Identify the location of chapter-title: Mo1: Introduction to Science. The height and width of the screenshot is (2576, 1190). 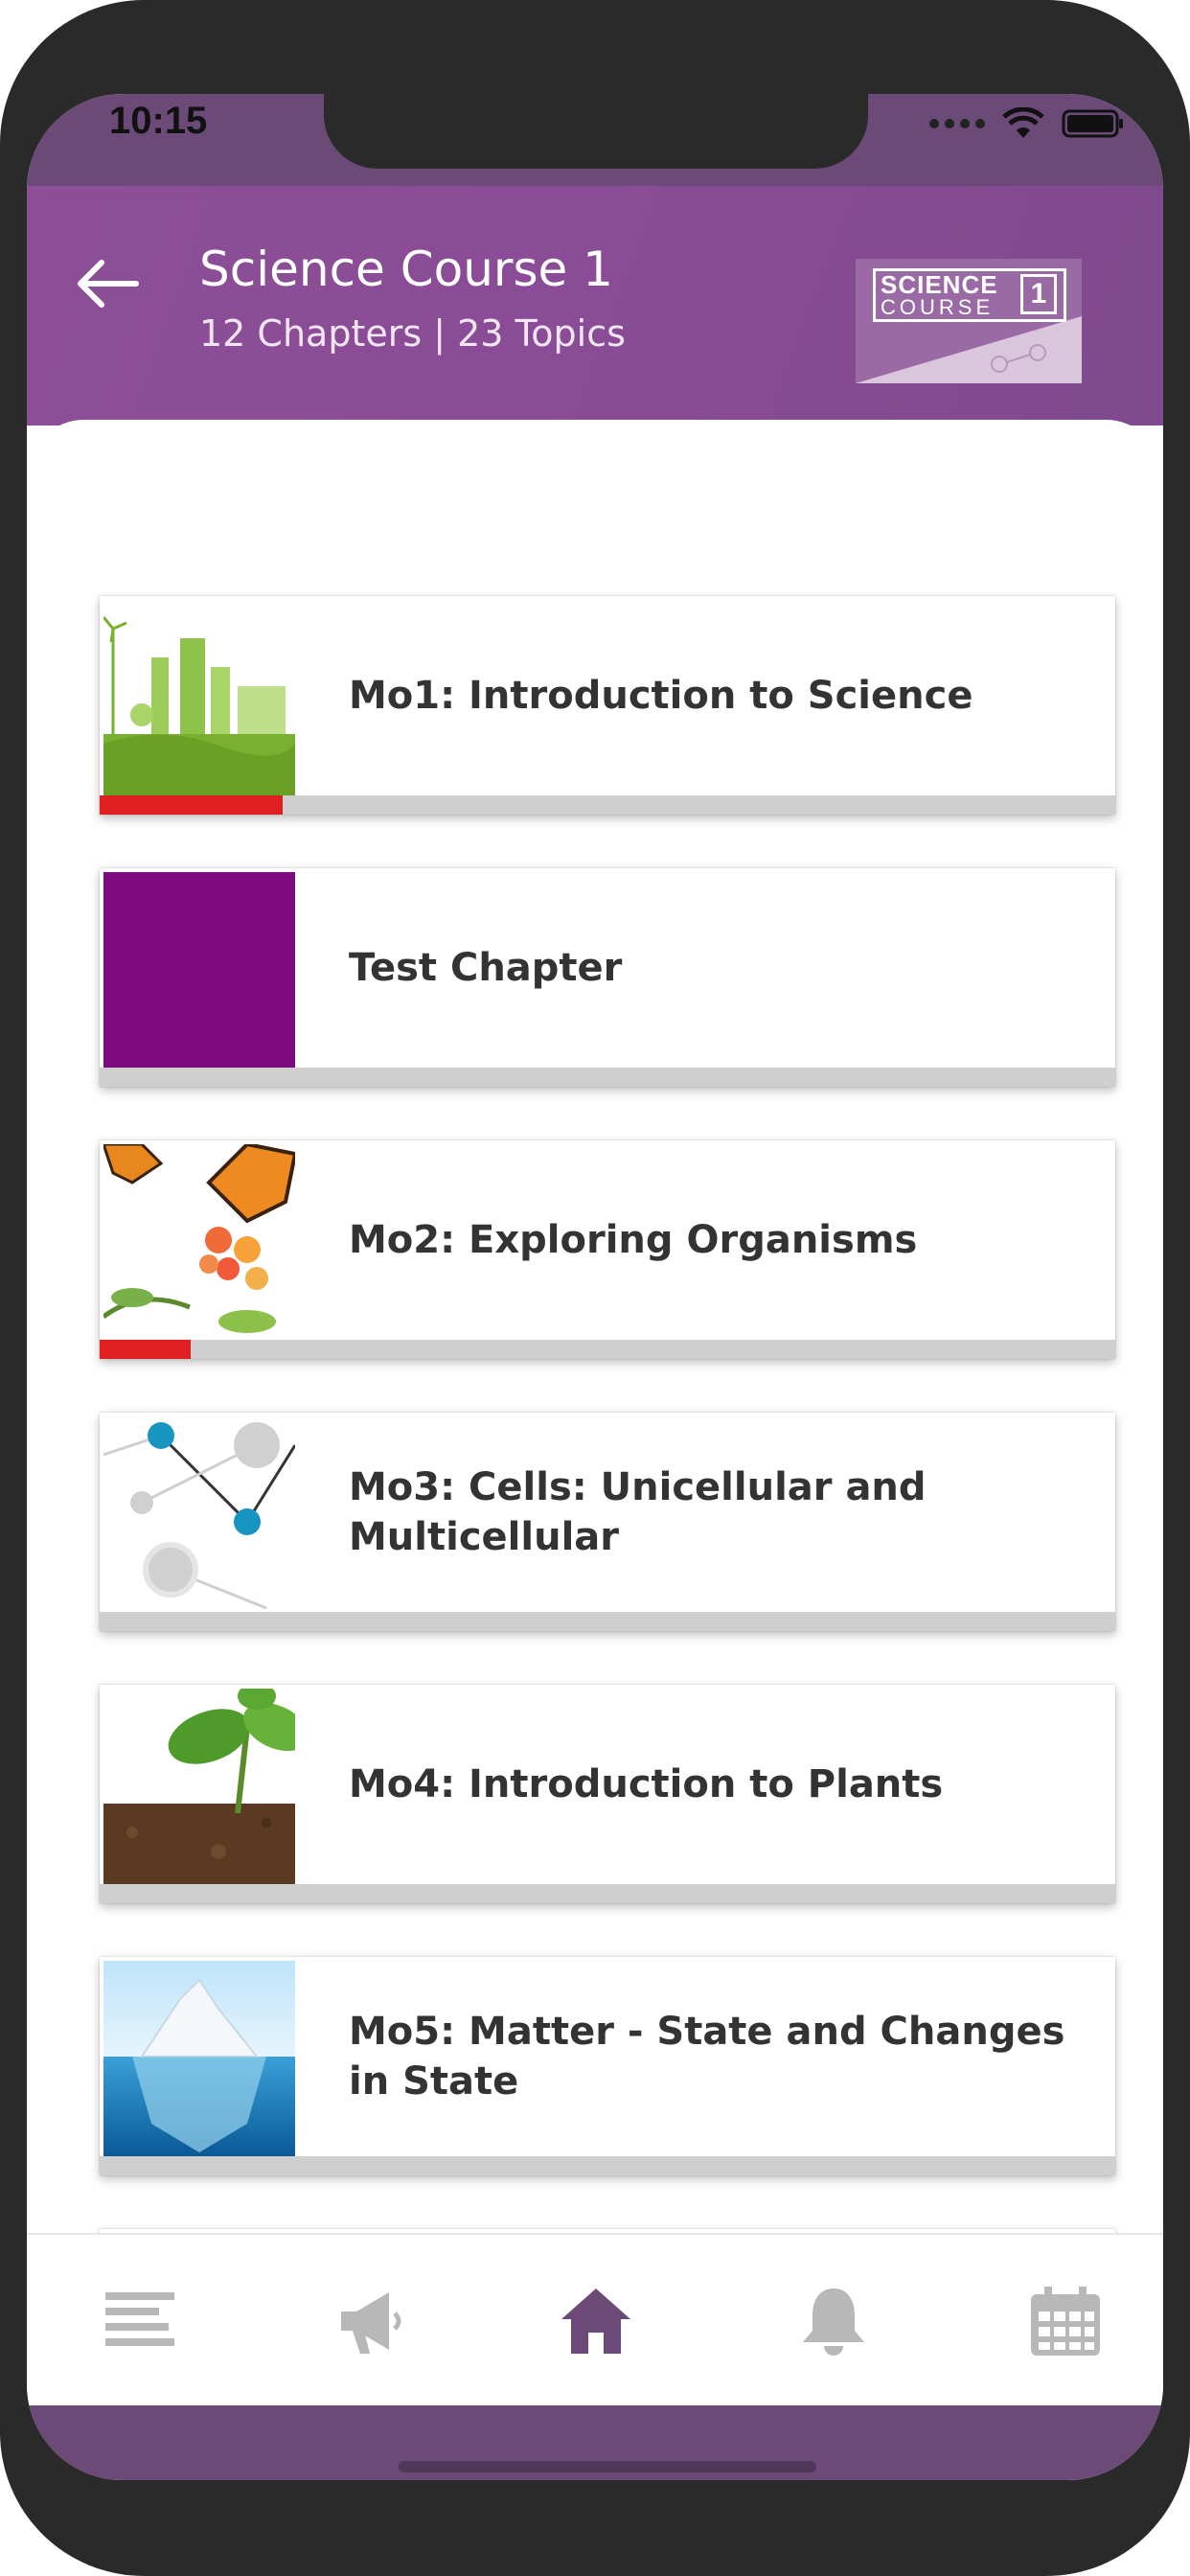
(661, 696).